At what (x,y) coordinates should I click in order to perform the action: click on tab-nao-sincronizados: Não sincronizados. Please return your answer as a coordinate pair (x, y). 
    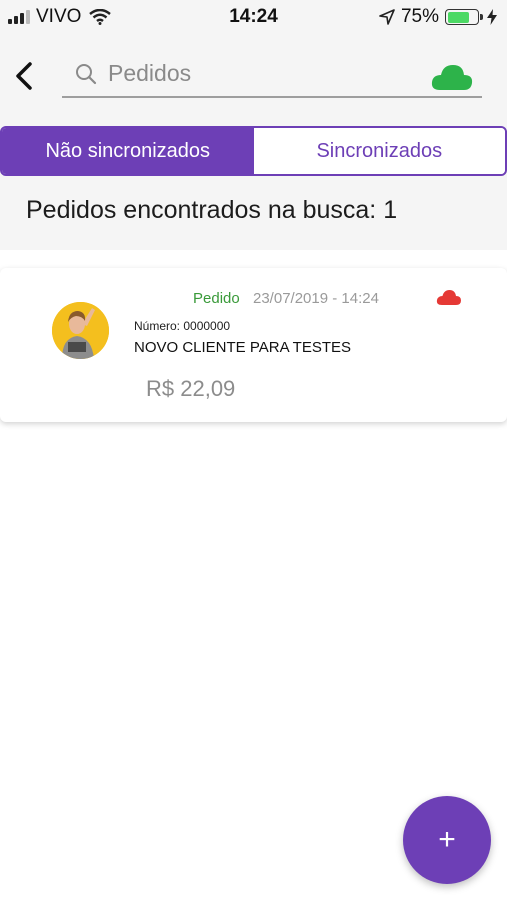
    Looking at the image, I should click on (128, 151).